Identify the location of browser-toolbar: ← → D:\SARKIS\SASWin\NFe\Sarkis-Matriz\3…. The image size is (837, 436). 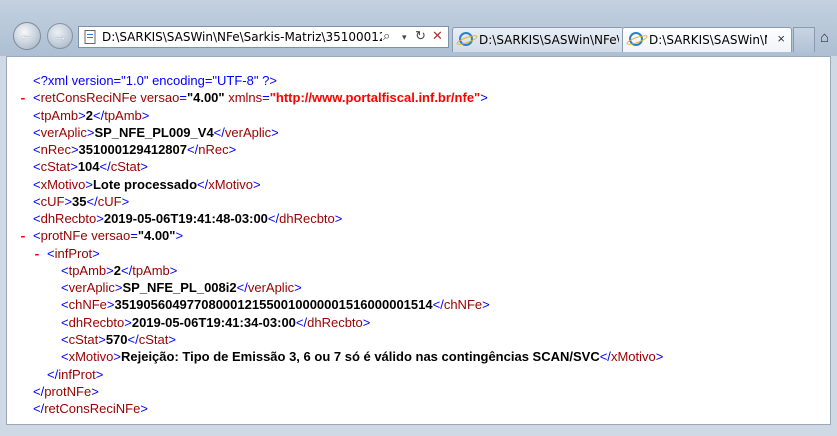
(418, 28).